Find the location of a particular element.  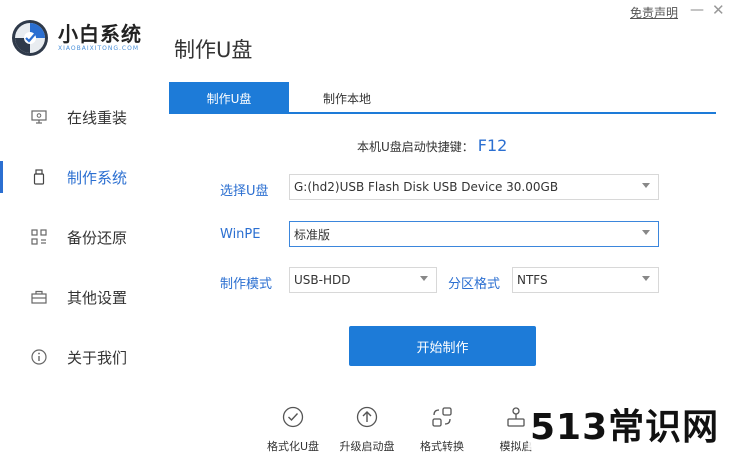

app-logo-icon is located at coordinates (30, 38).